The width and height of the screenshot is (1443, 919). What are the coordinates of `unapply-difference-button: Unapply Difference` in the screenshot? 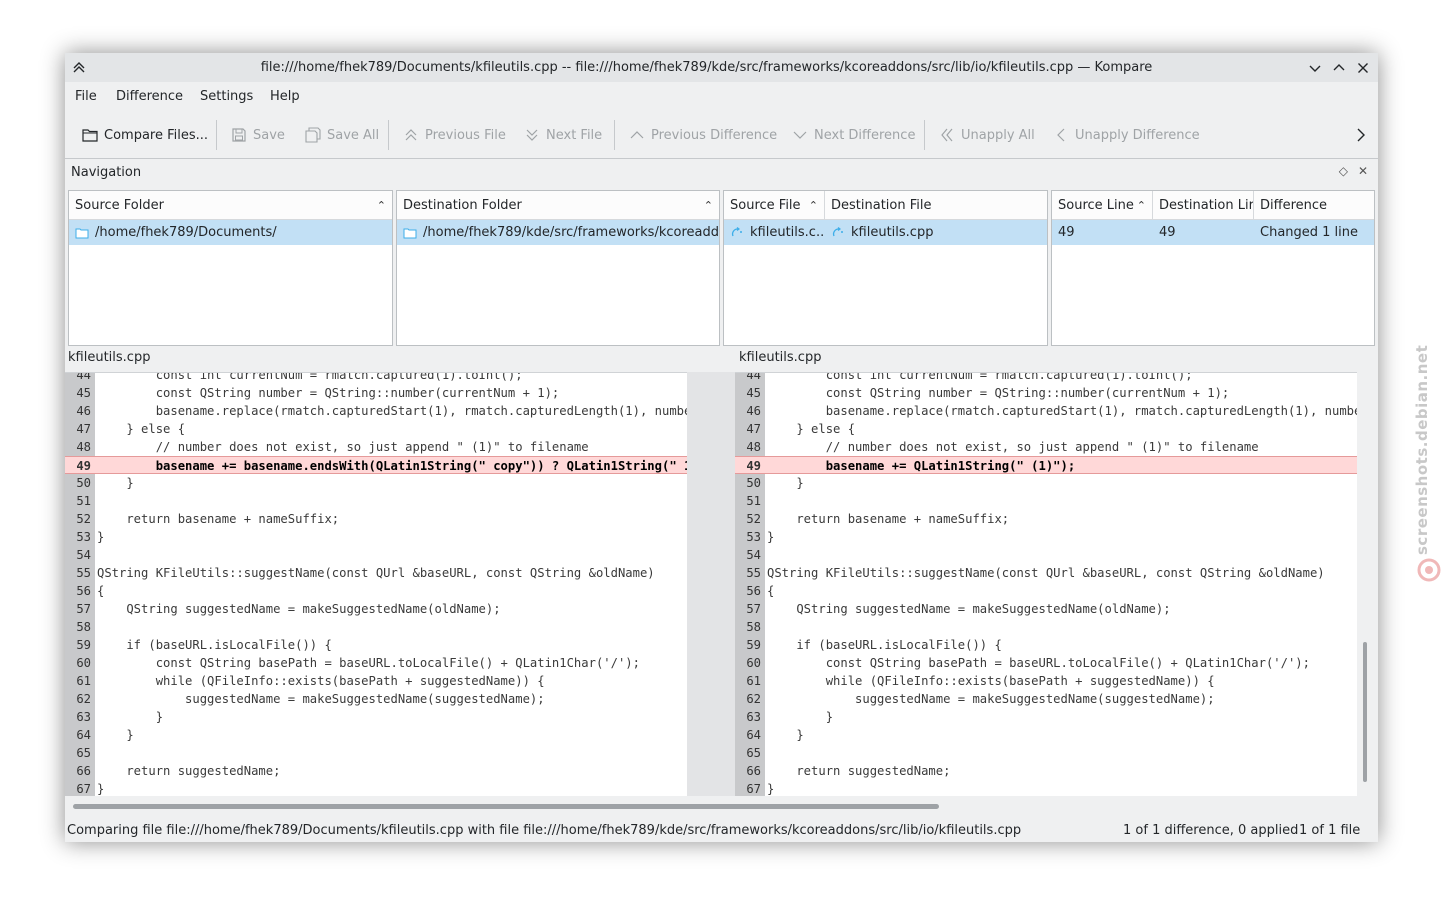 It's located at (1126, 135).